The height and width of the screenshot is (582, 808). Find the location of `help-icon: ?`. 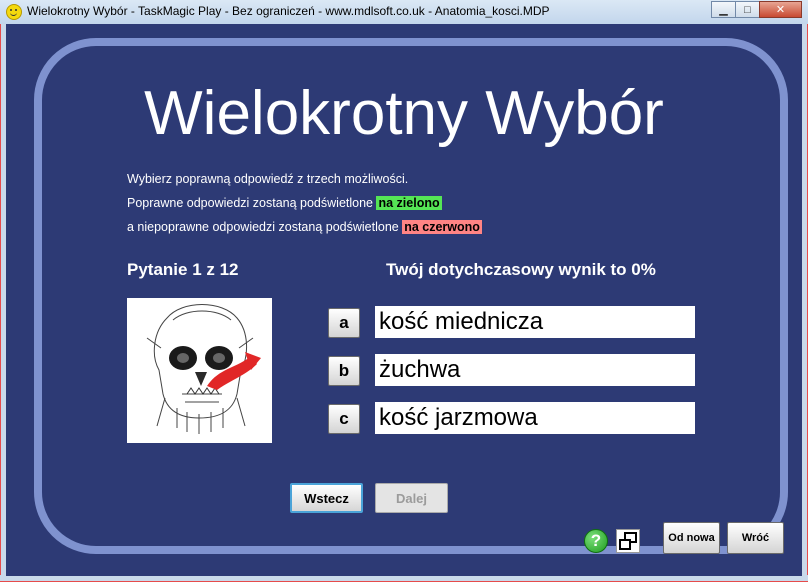

help-icon: ? is located at coordinates (596, 541).